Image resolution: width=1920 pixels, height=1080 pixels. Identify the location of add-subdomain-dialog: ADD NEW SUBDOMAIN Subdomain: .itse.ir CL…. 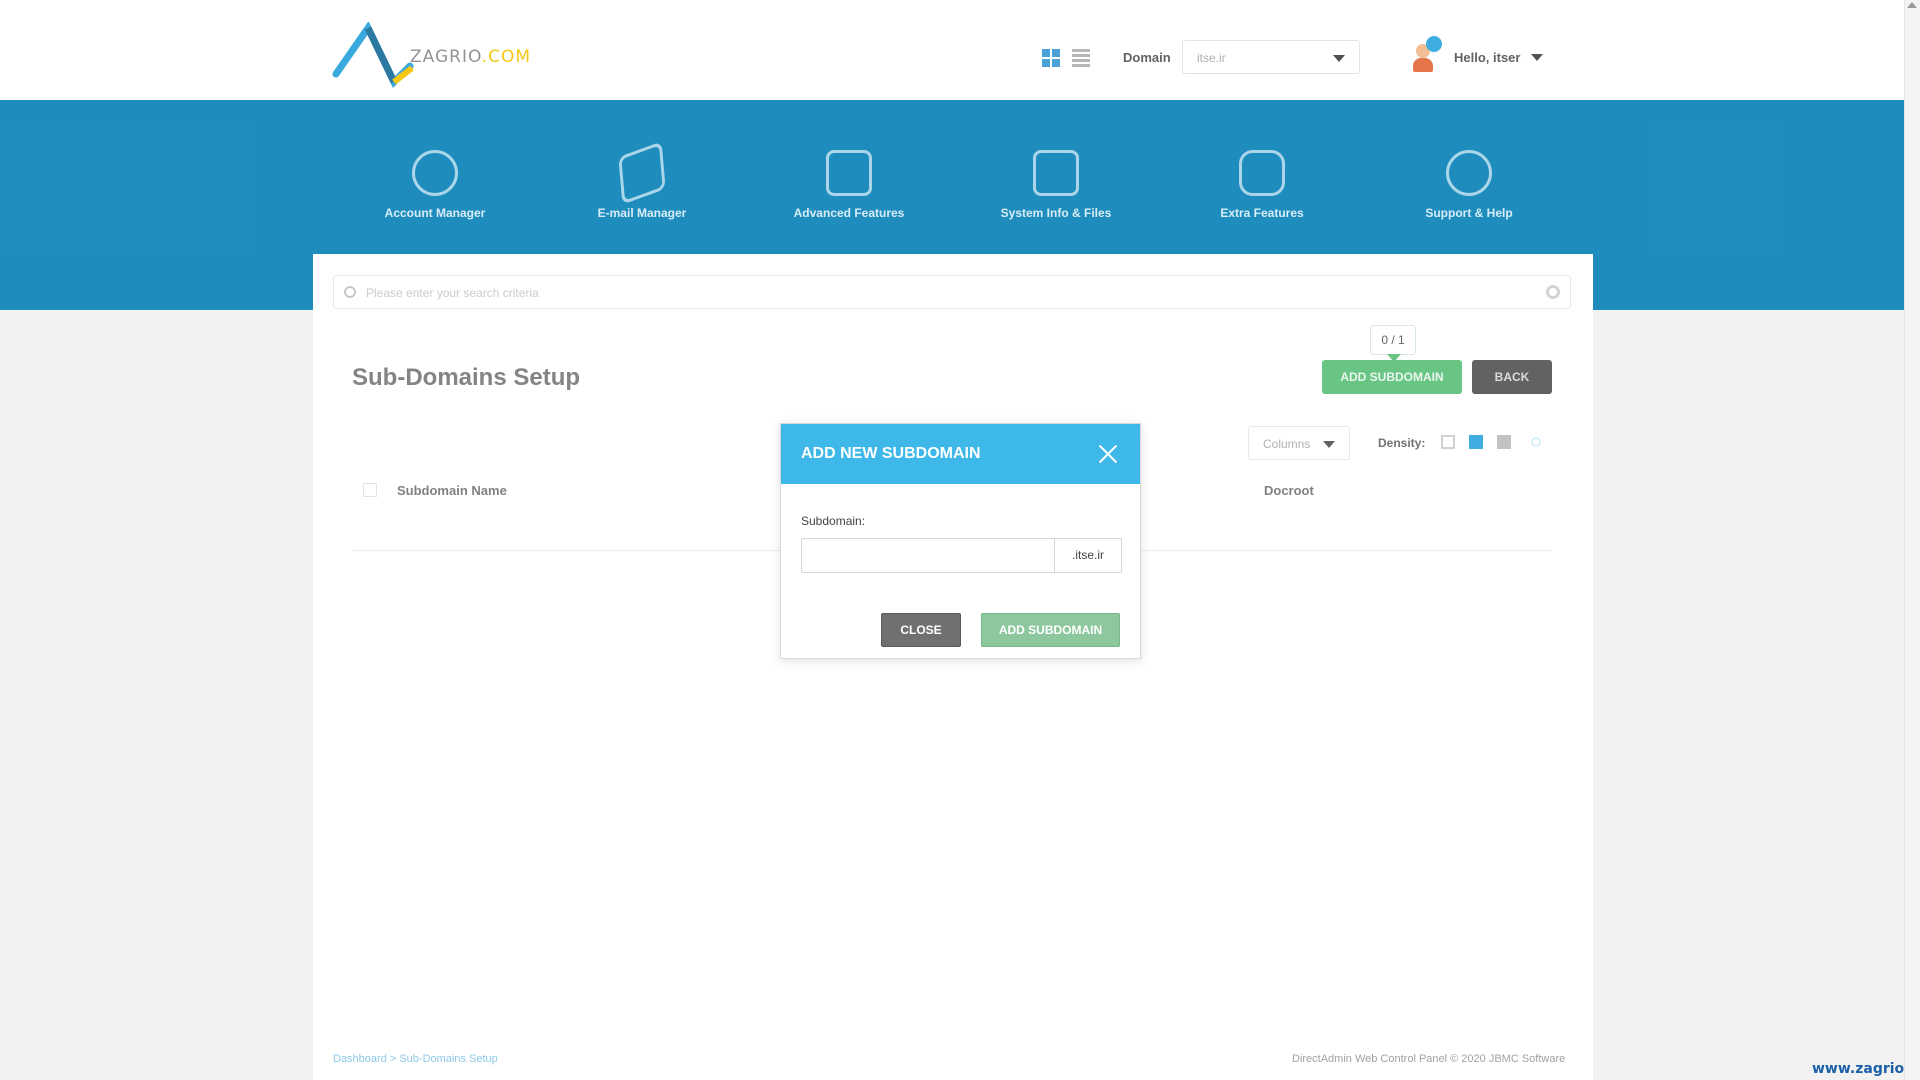
(960, 541).